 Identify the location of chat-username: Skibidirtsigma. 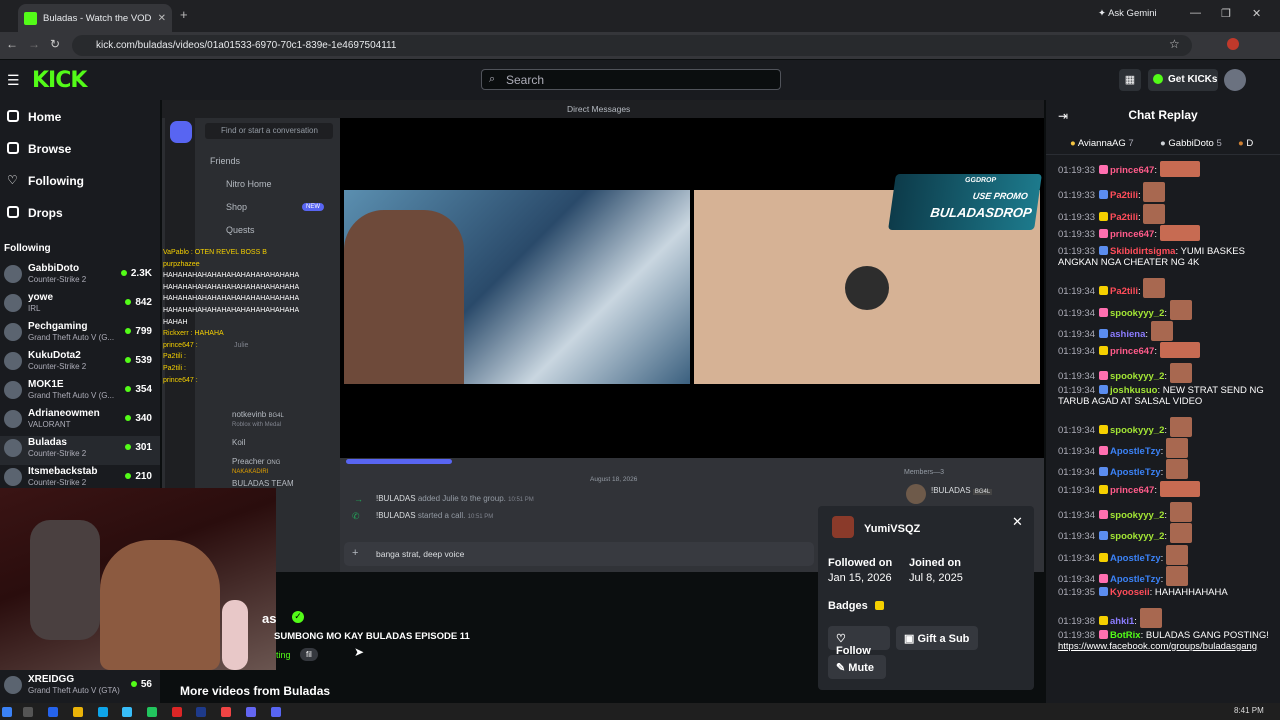
(1142, 251).